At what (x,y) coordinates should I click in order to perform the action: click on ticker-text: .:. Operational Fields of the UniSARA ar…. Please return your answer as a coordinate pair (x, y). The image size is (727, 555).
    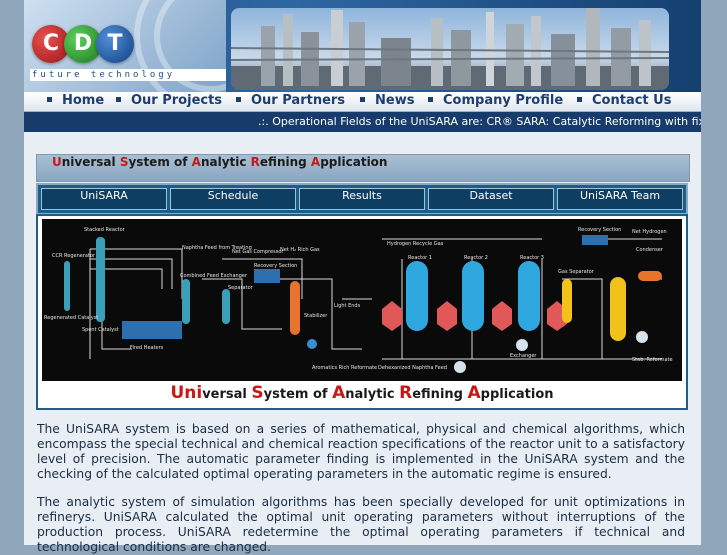
    Looking at the image, I should click on (479, 121).